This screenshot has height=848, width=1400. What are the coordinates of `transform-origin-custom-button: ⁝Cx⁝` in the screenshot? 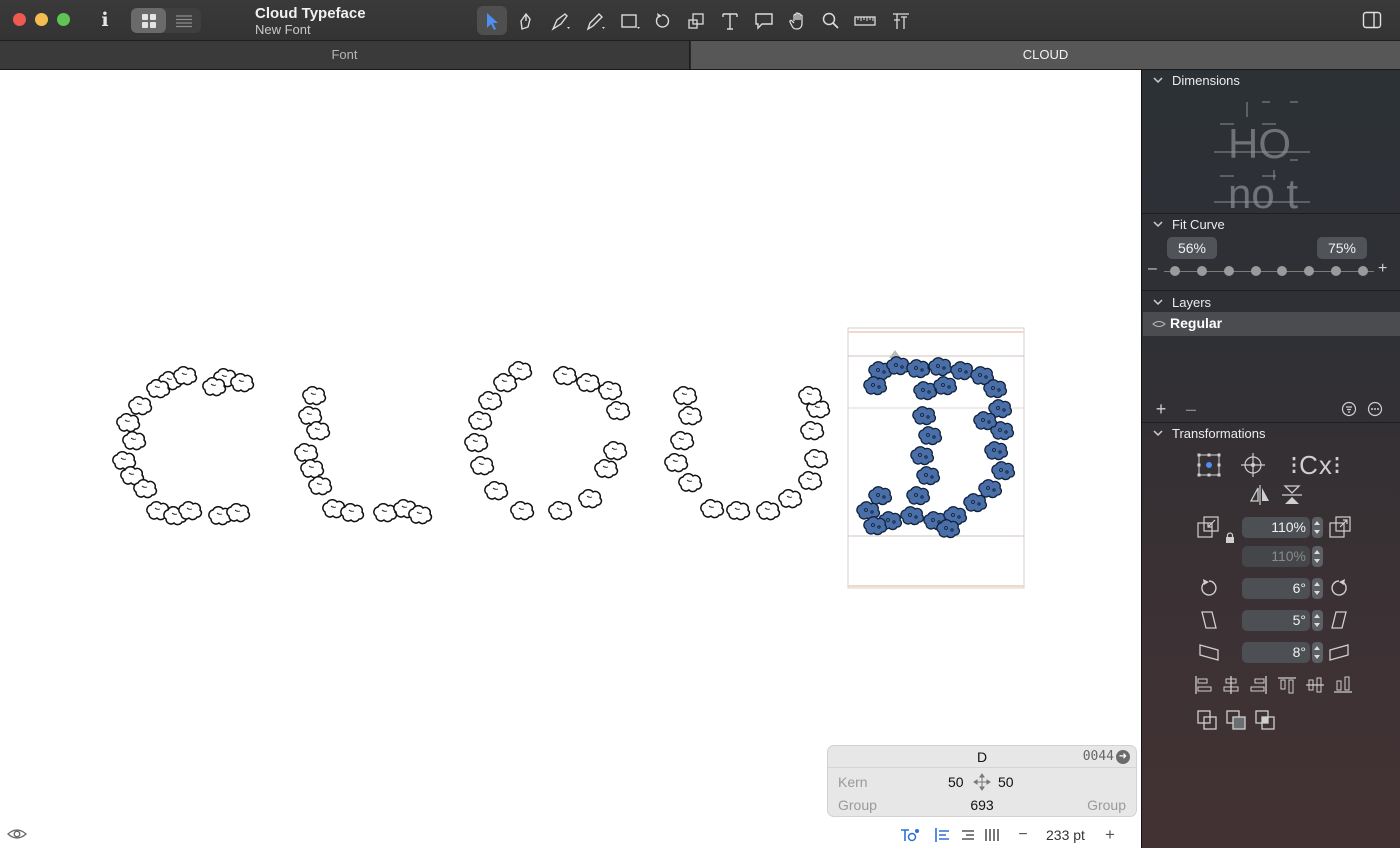 It's located at (1316, 465).